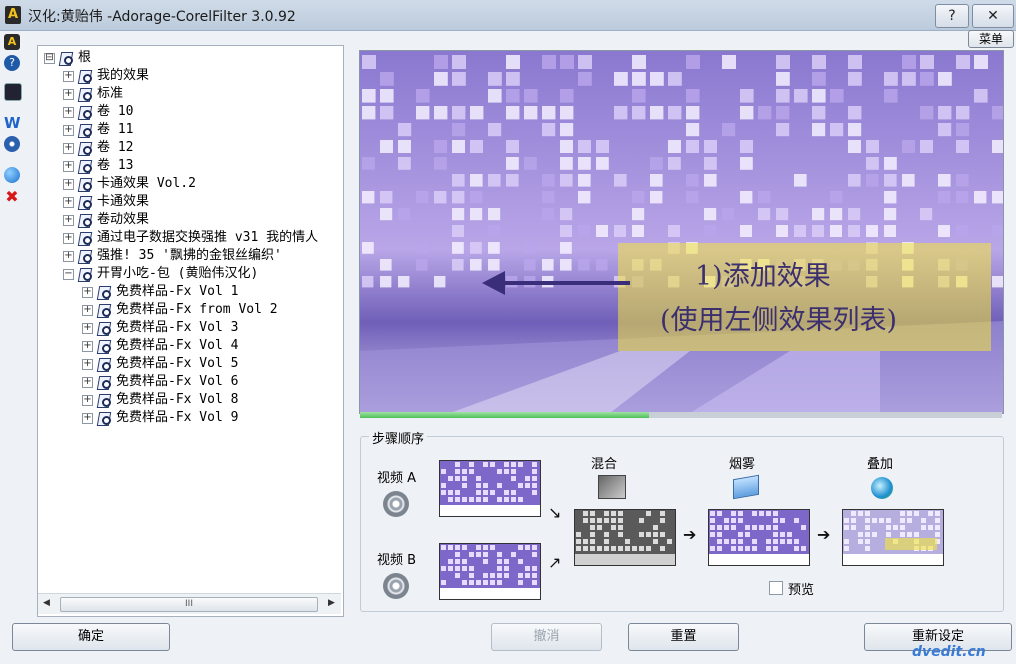 This screenshot has height=664, width=1016. What do you see at coordinates (123, 201) in the screenshot?
I see `tree-item-label: 卡通效果` at bounding box center [123, 201].